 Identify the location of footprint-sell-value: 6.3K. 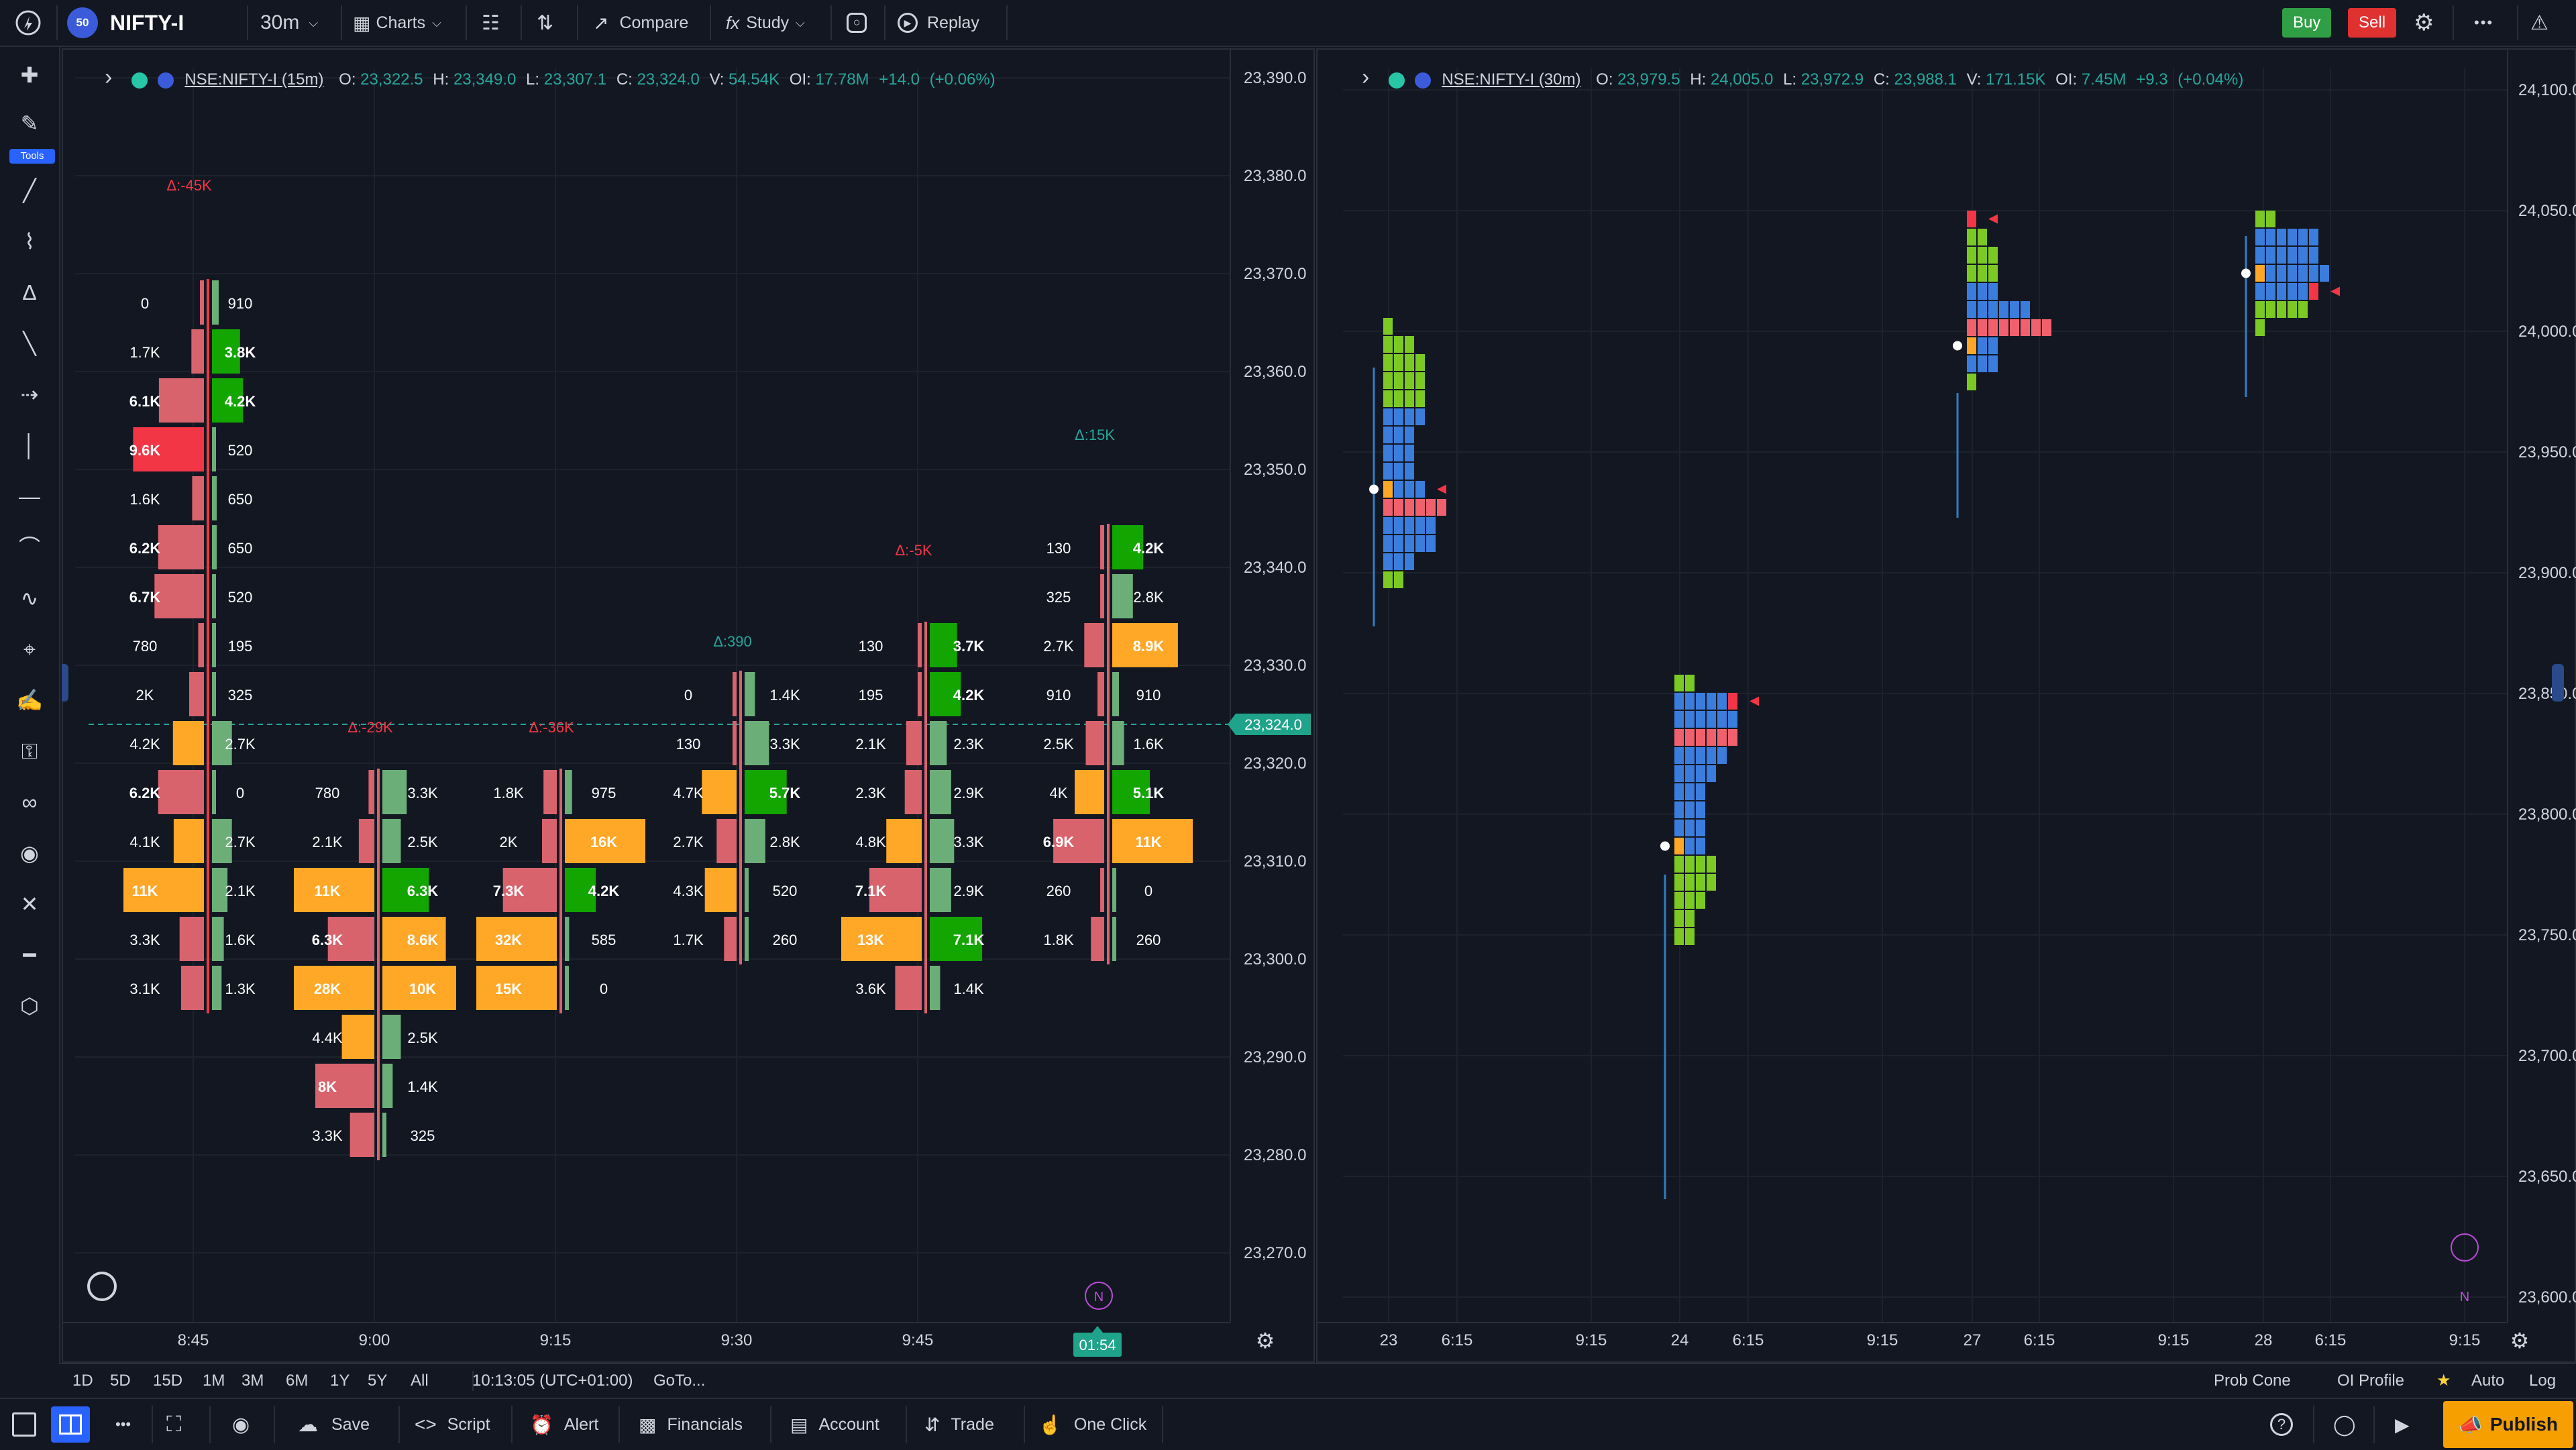
(327, 940).